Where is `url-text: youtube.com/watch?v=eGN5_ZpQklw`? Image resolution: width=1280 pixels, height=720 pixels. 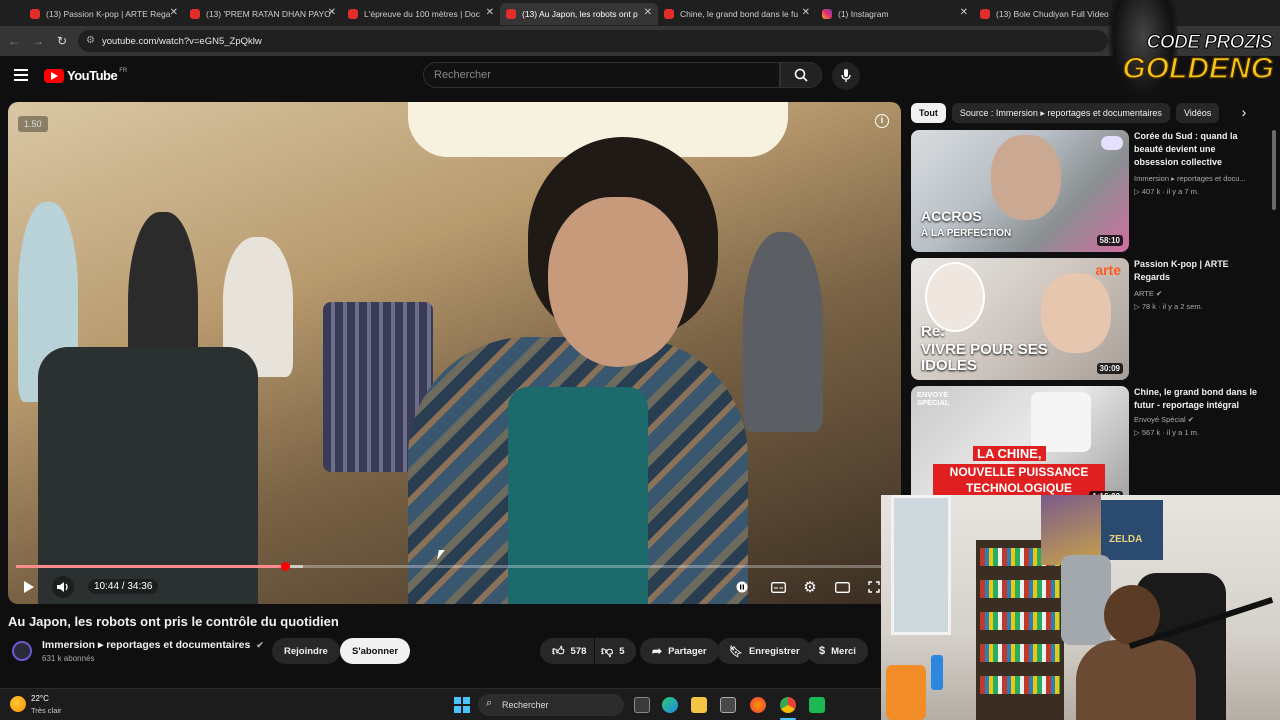 url-text: youtube.com/watch?v=eGN5_ZpQklw is located at coordinates (182, 41).